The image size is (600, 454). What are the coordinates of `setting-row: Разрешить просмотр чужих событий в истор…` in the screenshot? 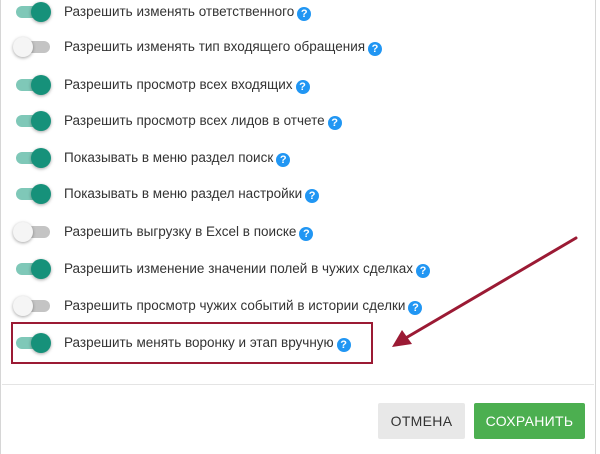 It's located at (218, 306).